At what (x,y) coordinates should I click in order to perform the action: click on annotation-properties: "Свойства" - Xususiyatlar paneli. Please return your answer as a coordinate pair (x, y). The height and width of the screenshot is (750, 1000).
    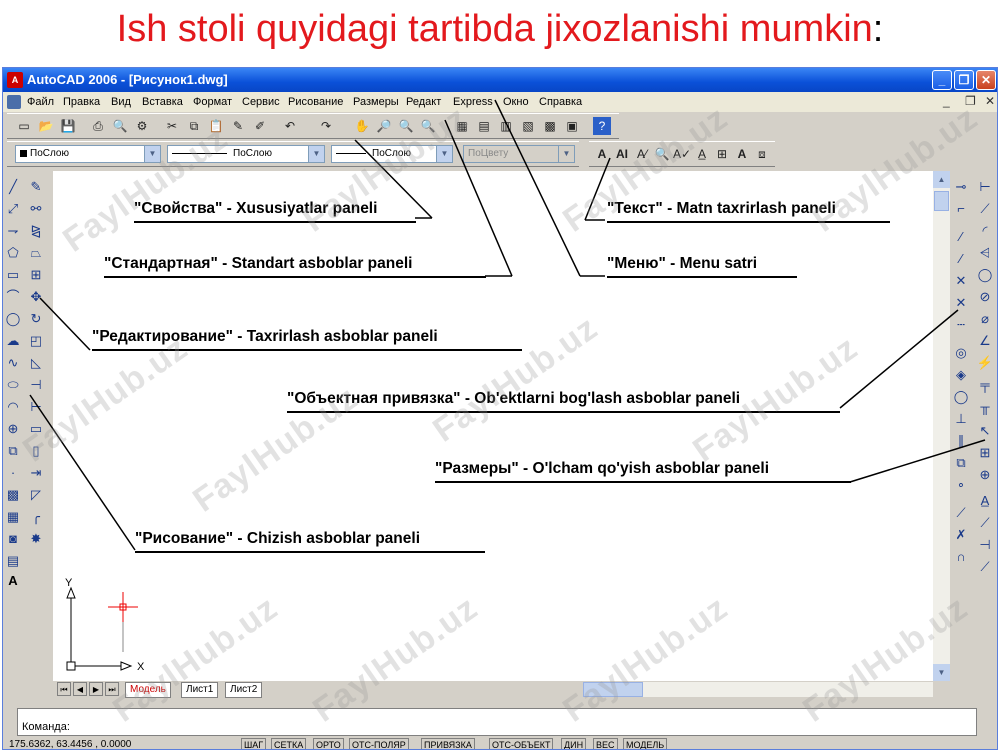
    Looking at the image, I should click on (275, 211).